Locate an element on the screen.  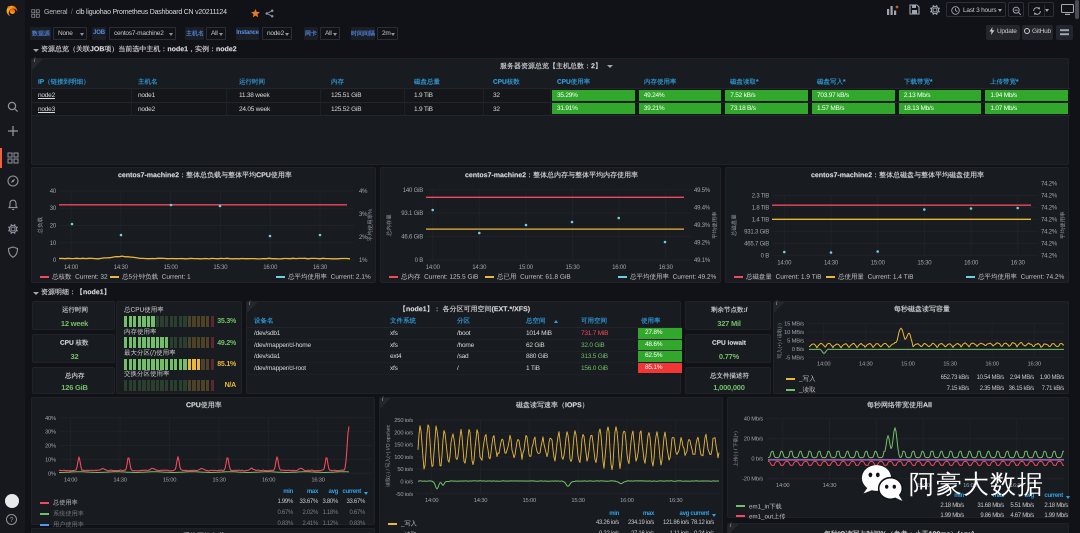
svg-text: 49.1% is located at coordinates (702, 261).